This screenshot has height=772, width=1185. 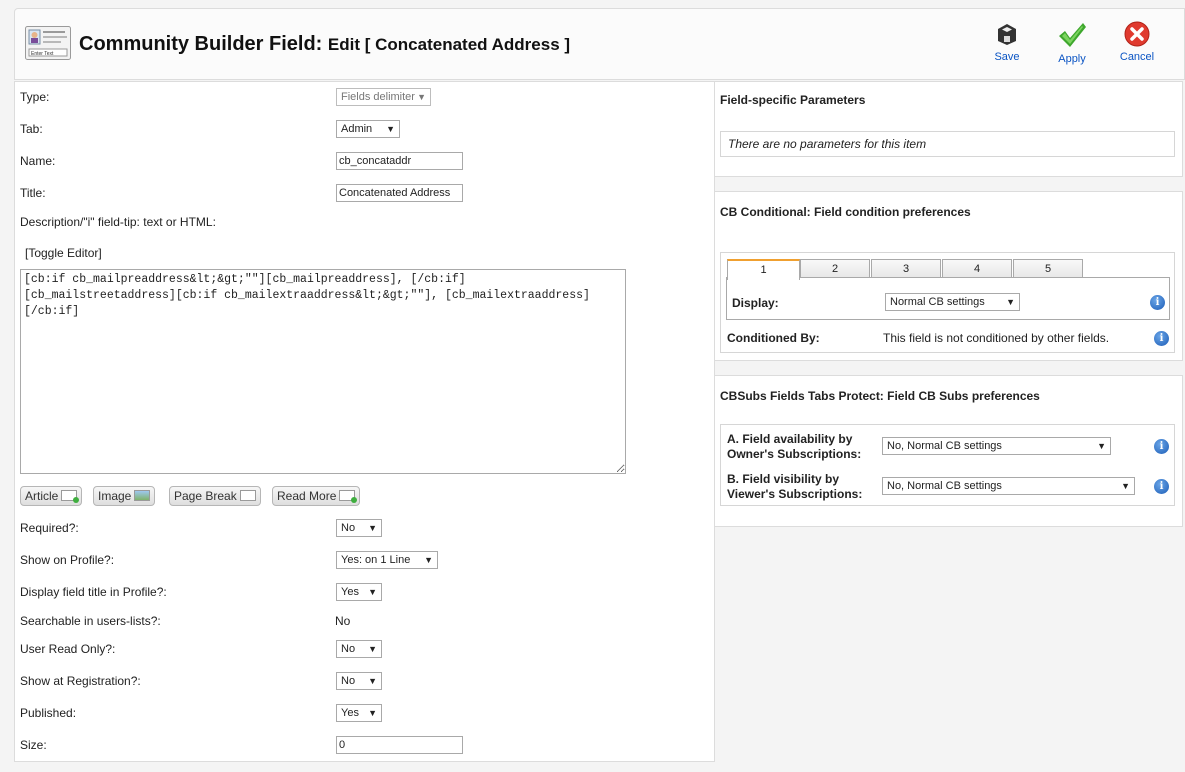 What do you see at coordinates (376, 560) in the screenshot?
I see `show-profile-select-value: Yes: on 1 Line` at bounding box center [376, 560].